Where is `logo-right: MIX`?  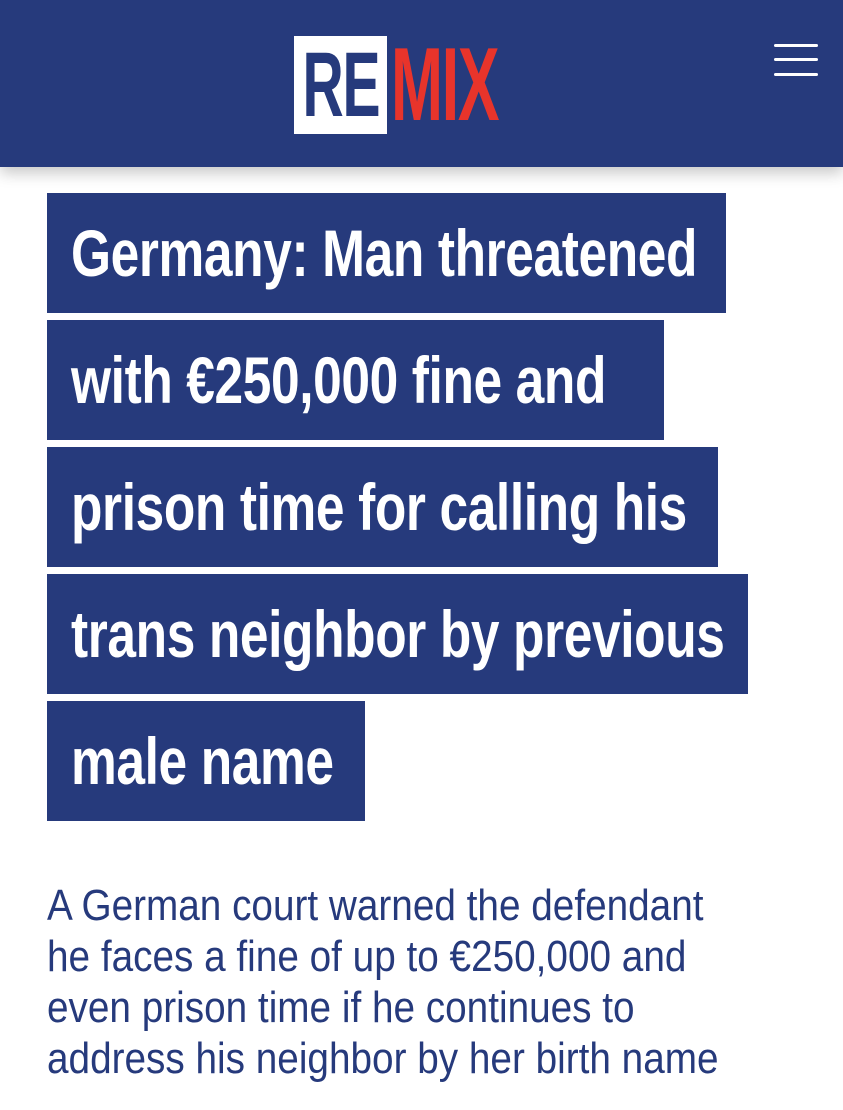
logo-right: MIX is located at coordinates (478, 85).